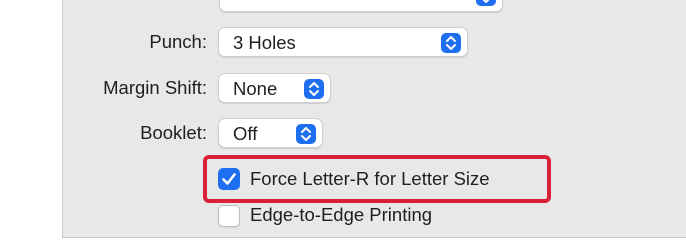 This screenshot has height=247, width=686. Describe the element at coordinates (361, 6) in the screenshot. I see `clipped-popup-button` at that location.